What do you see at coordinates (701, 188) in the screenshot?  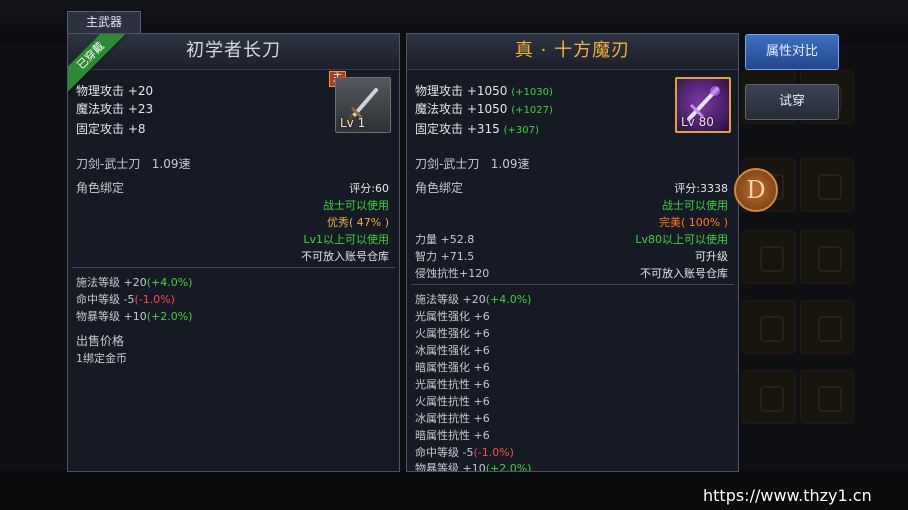 I see `item-score: 评分:3338` at bounding box center [701, 188].